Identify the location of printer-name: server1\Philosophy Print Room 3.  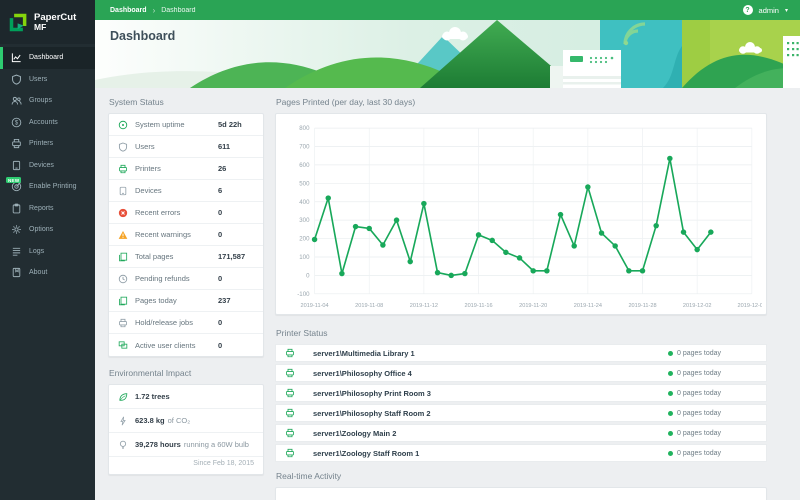
(372, 393).